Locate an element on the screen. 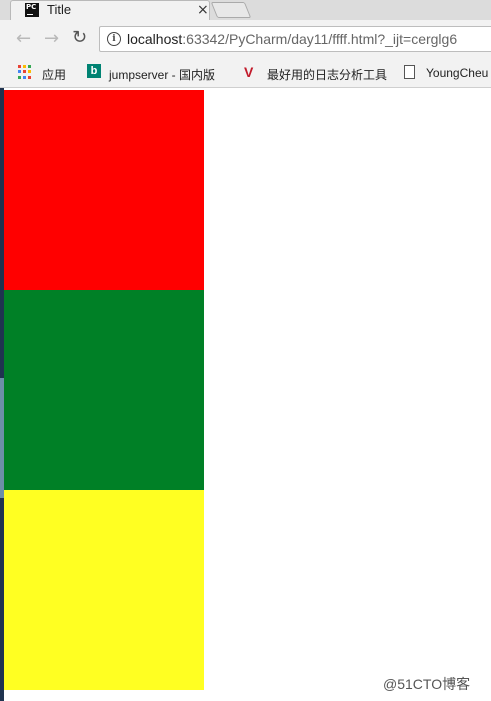 This screenshot has height=701, width=491. back-arrow-icon: ← is located at coordinates (23, 38).